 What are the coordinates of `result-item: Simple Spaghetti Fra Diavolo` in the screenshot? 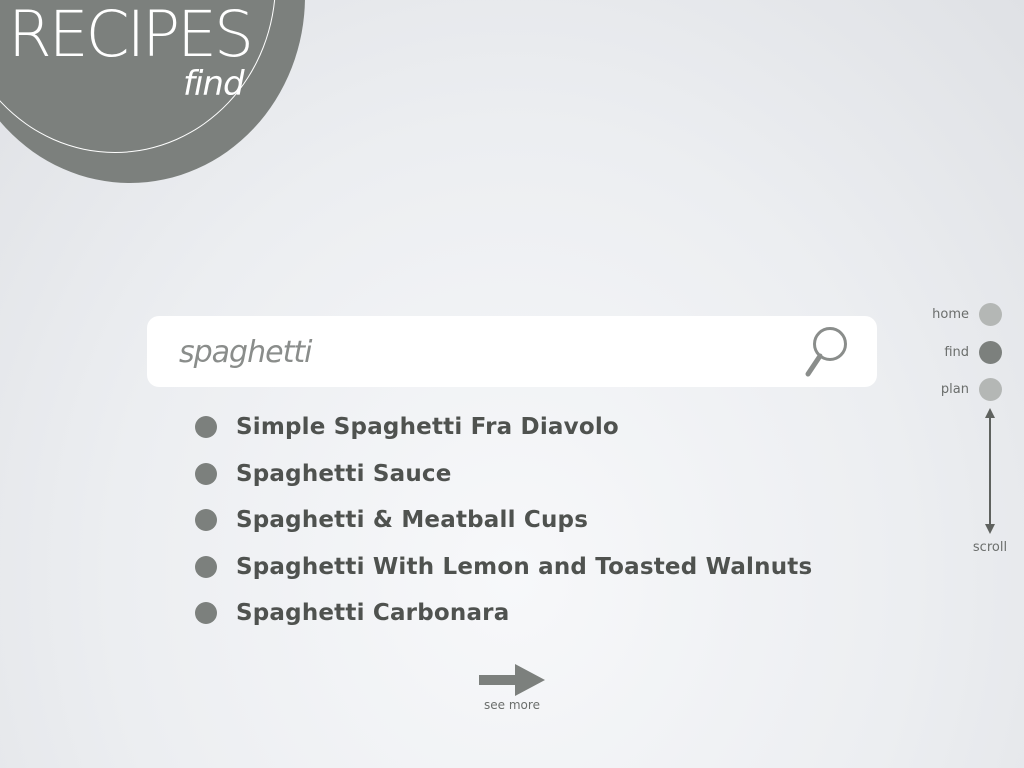 It's located at (503, 427).